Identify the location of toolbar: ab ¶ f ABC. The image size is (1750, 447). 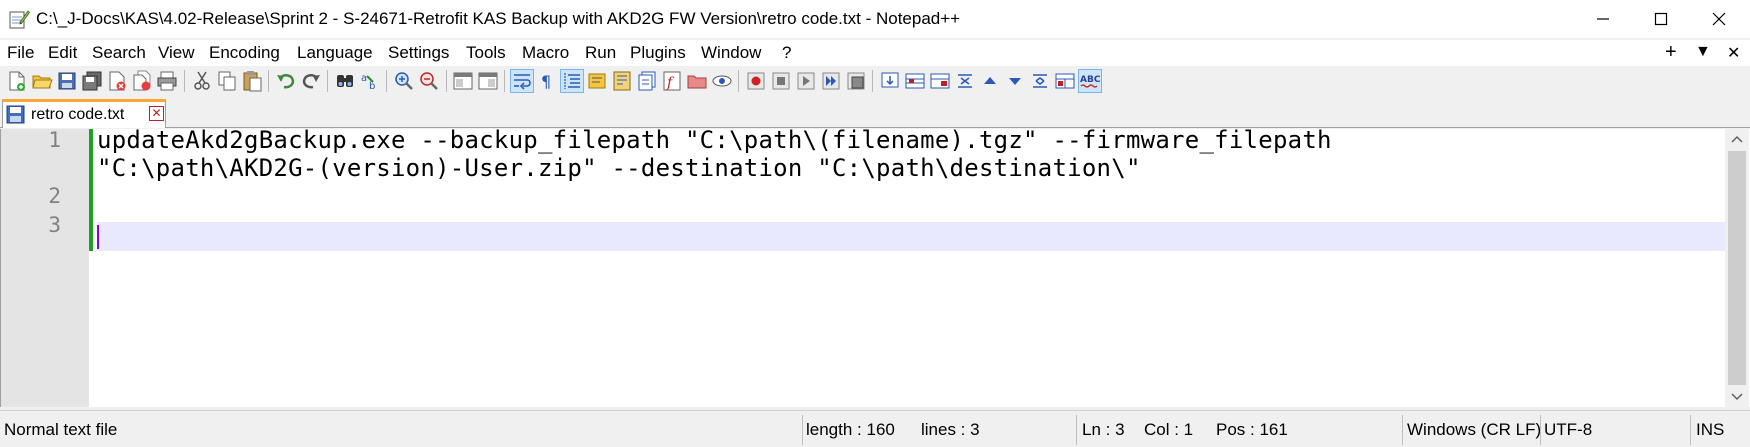
(875, 81).